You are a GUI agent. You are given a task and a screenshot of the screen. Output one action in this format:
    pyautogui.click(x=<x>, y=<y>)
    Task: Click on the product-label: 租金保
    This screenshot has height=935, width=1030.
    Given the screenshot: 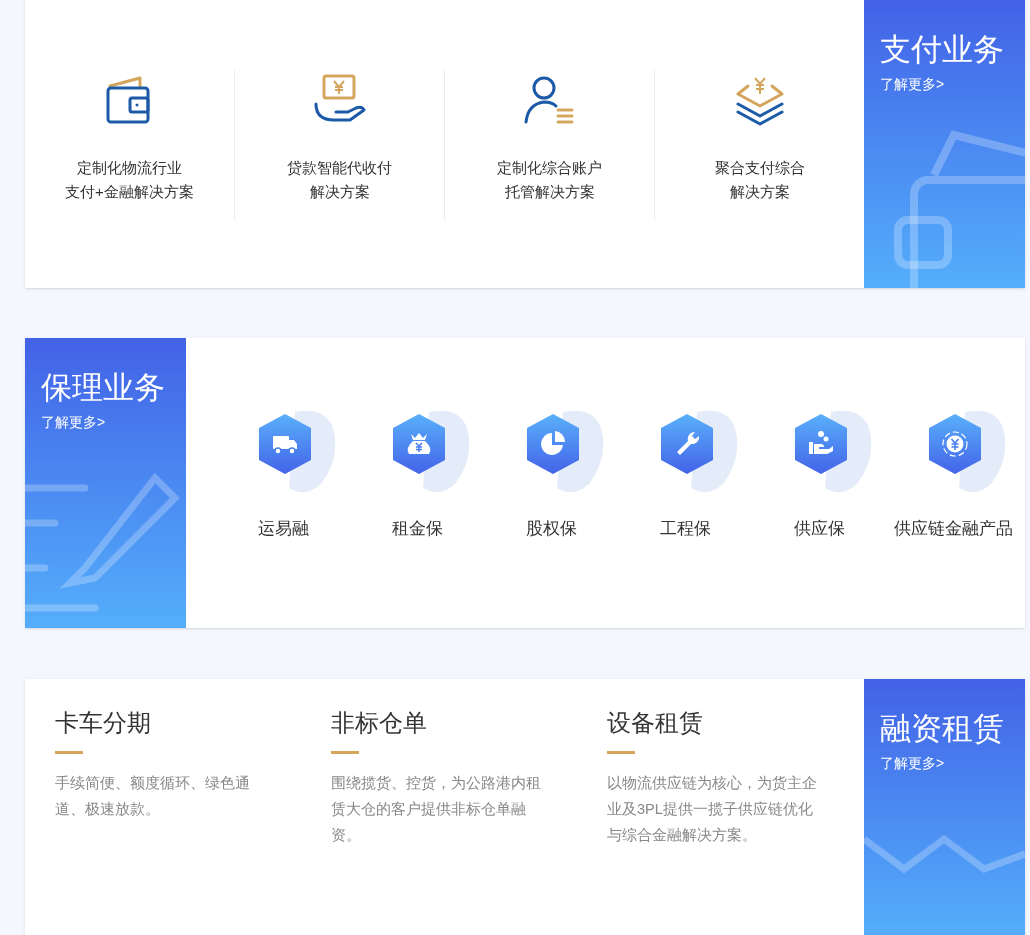 What is the action you would take?
    pyautogui.click(x=417, y=529)
    